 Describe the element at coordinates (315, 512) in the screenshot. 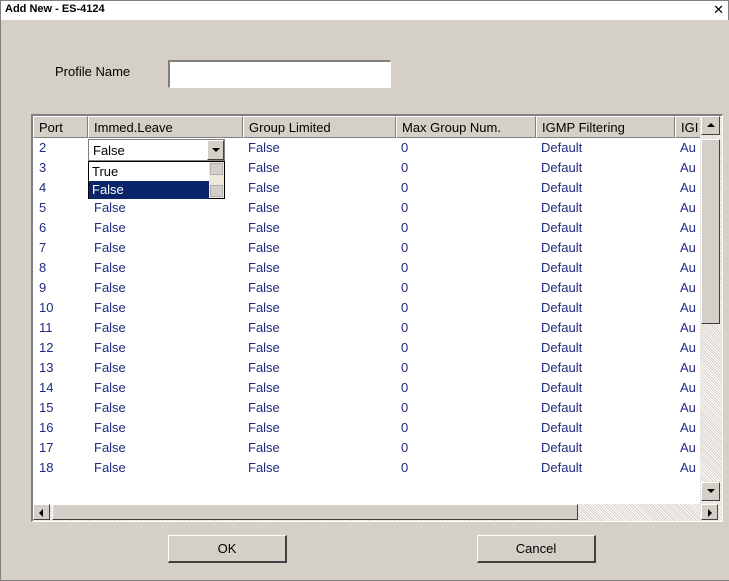

I see `horizontal-scroll-thumb` at that location.